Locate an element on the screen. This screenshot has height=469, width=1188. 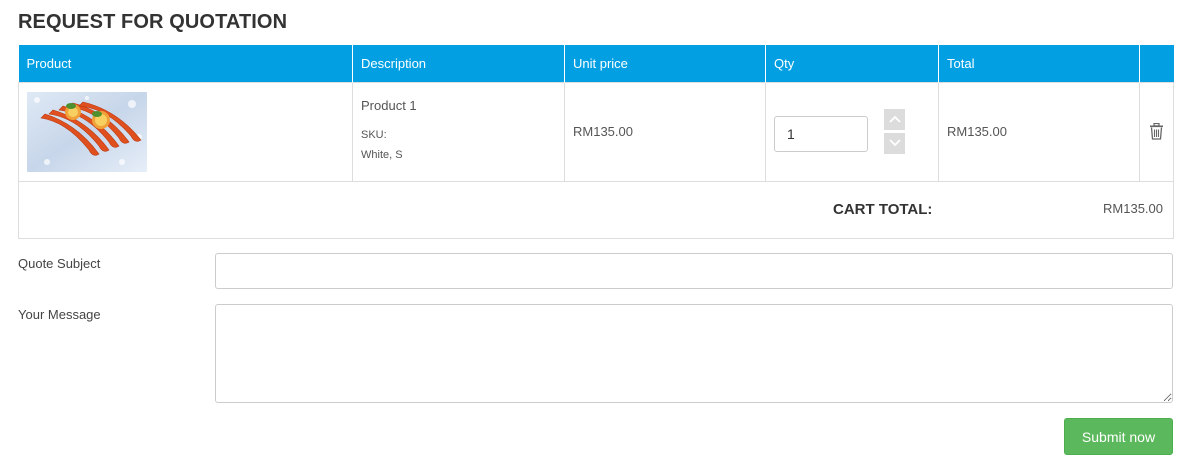
cart-total-label: CART TOTAL: is located at coordinates (883, 209).